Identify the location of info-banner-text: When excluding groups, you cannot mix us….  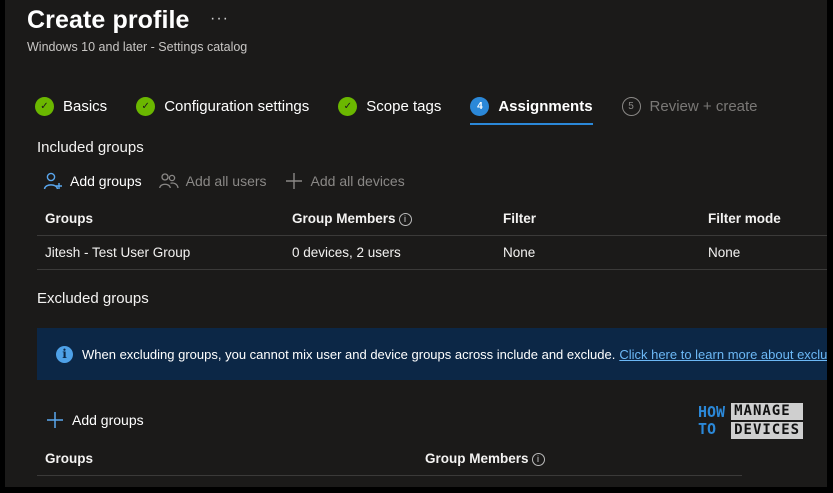
(349, 354).